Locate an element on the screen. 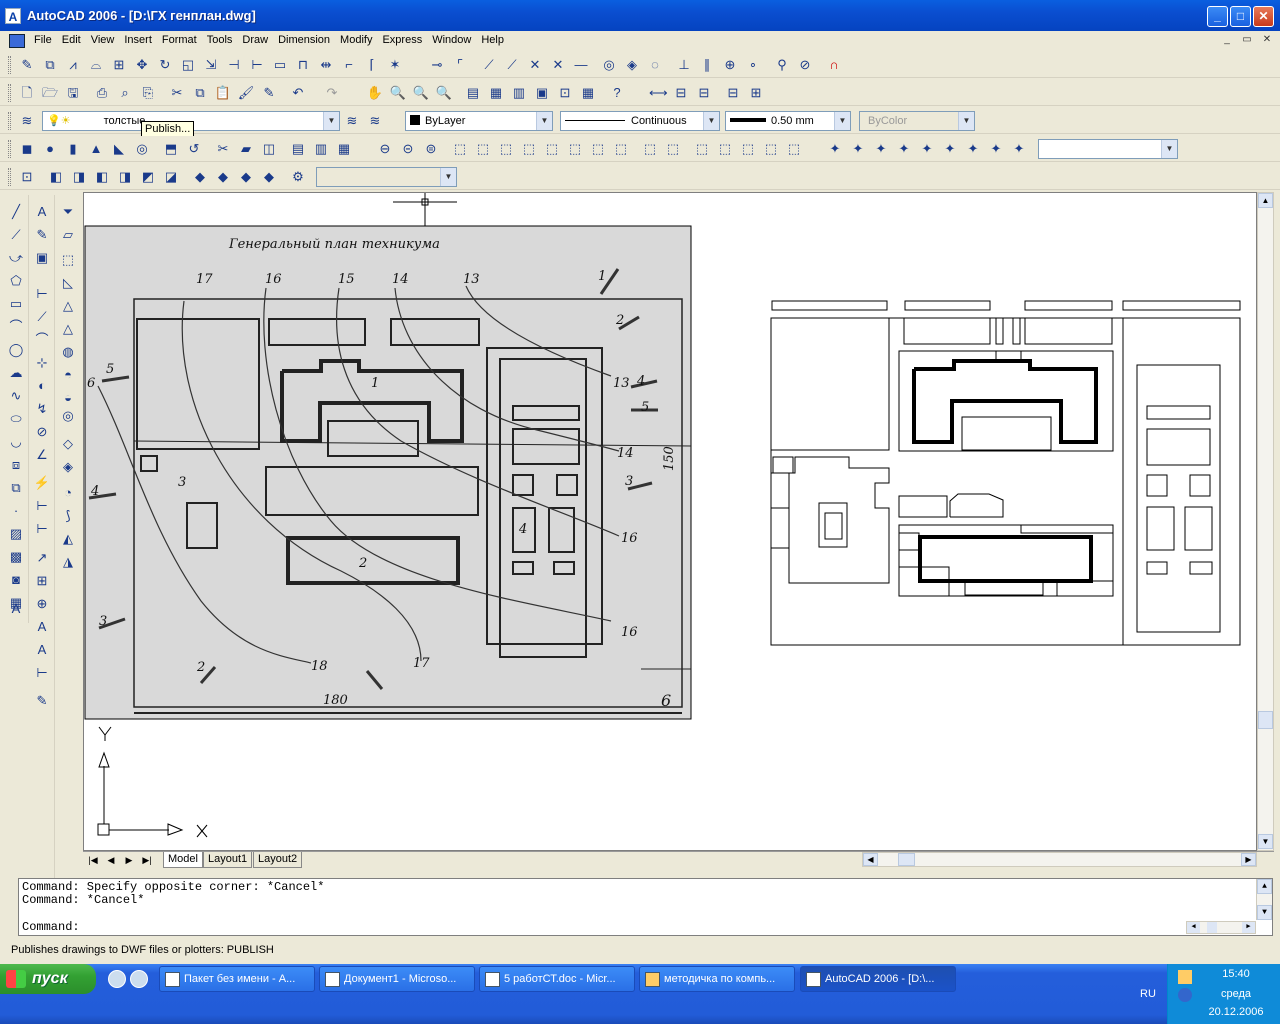 Image resolution: width=1280 pixels, height=1024 pixels. osnap-midpoint-icon: ⌜ is located at coordinates (460, 65).